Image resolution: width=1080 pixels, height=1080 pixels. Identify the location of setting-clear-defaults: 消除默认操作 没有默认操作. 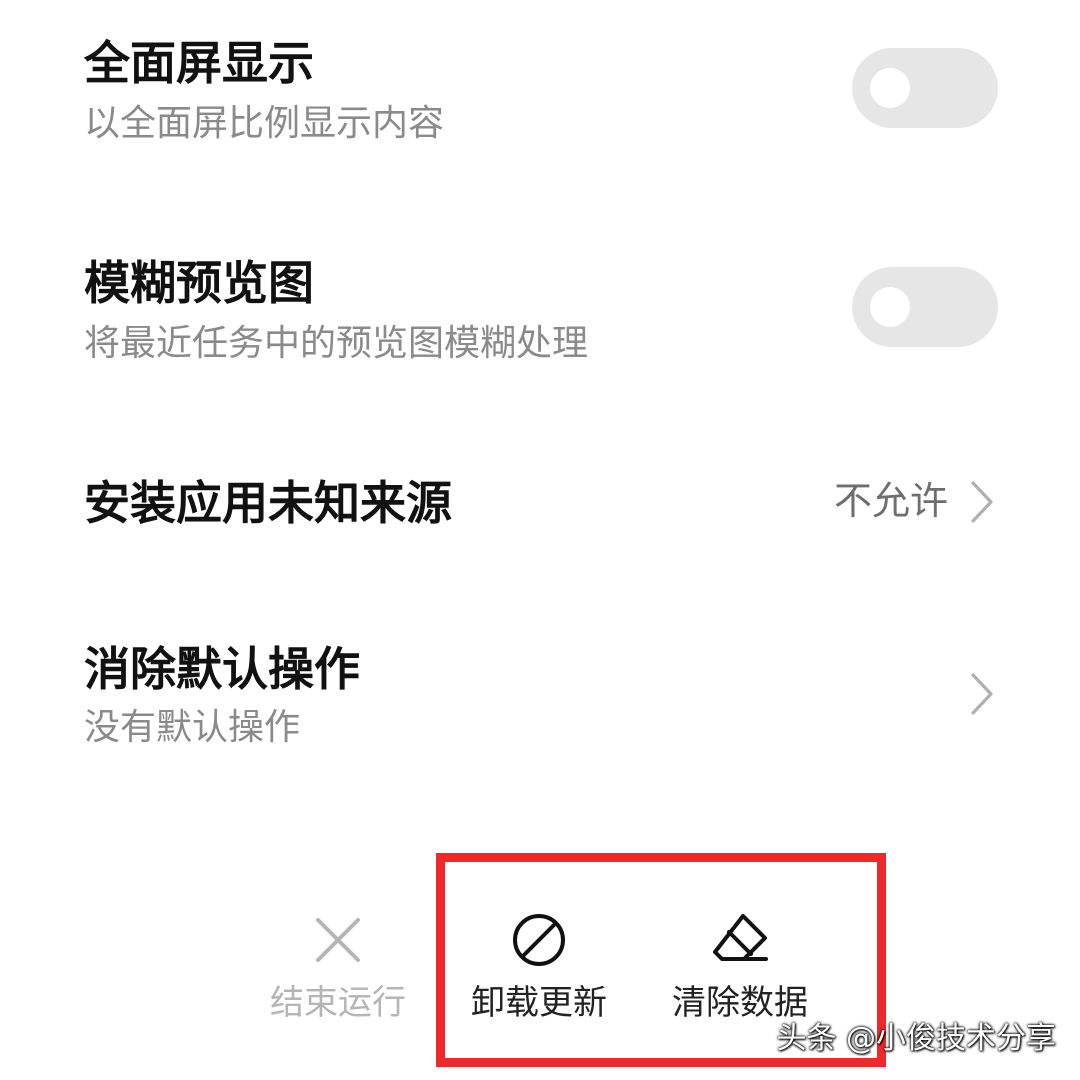
(540, 695).